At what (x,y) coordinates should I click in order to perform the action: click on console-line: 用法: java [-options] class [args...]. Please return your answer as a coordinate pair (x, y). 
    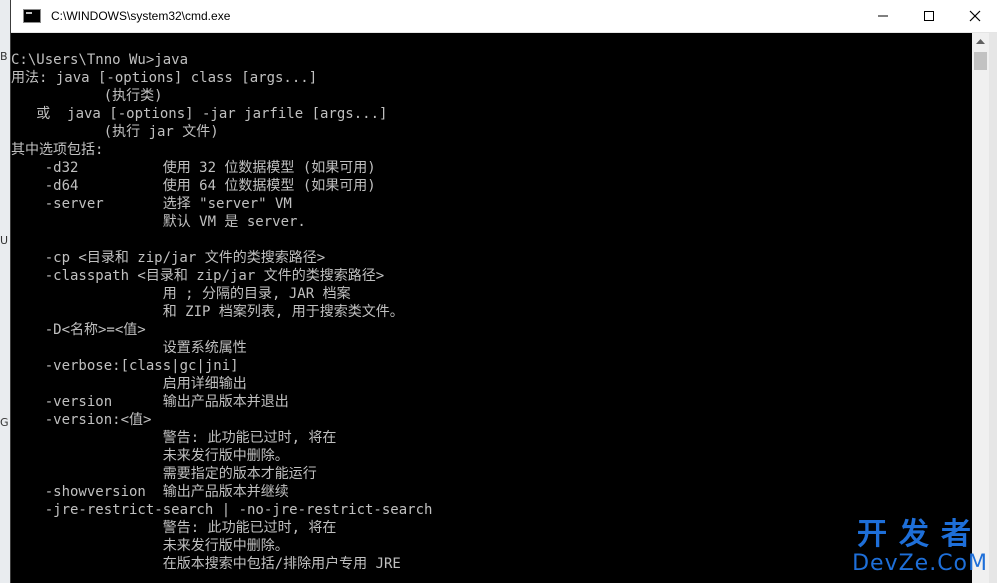
    Looking at the image, I should click on (164, 78).